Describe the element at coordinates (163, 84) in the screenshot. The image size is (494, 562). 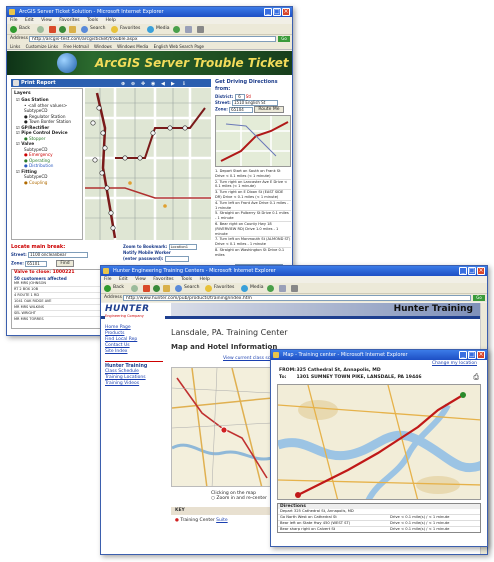
I see `back-extent-icon: ◀` at that location.